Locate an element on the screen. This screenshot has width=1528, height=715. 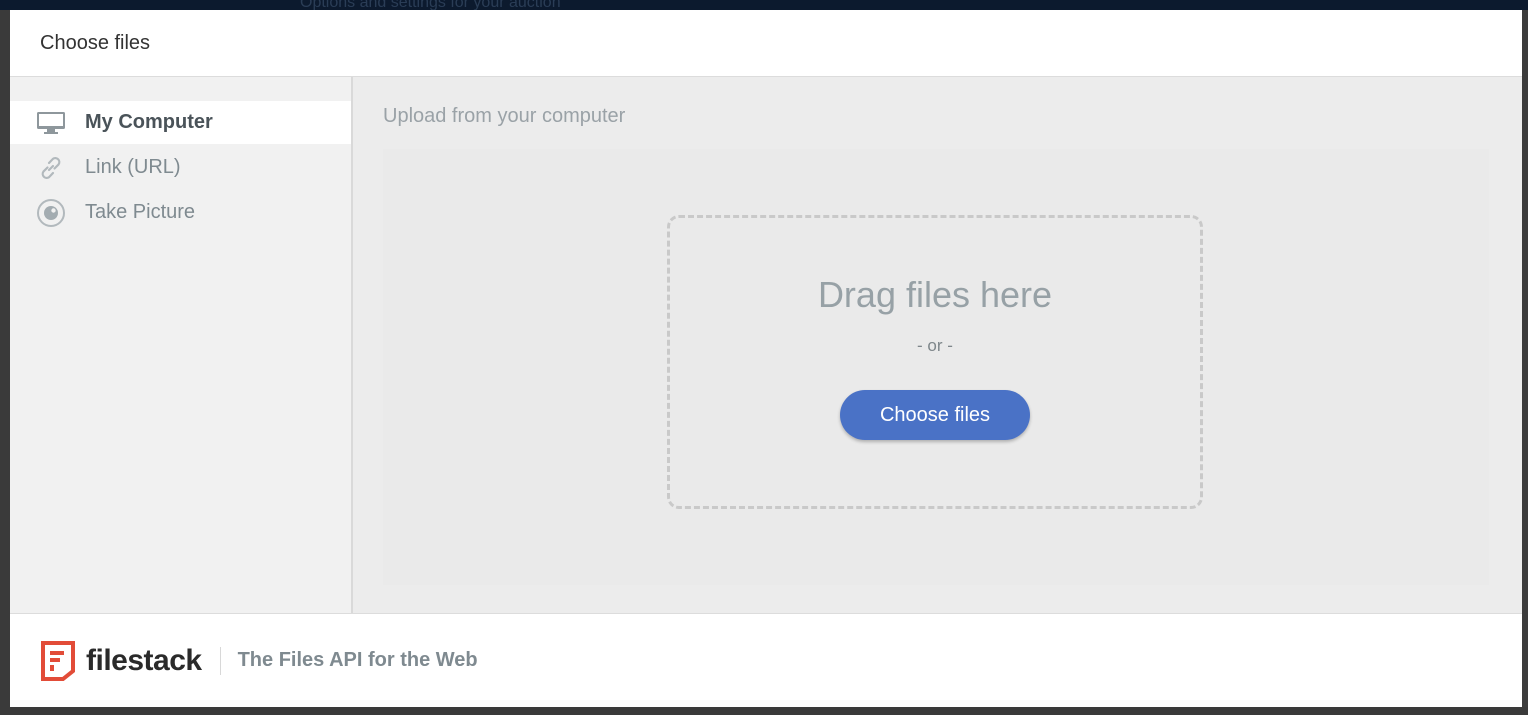
brand-name: filestack is located at coordinates (144, 660).